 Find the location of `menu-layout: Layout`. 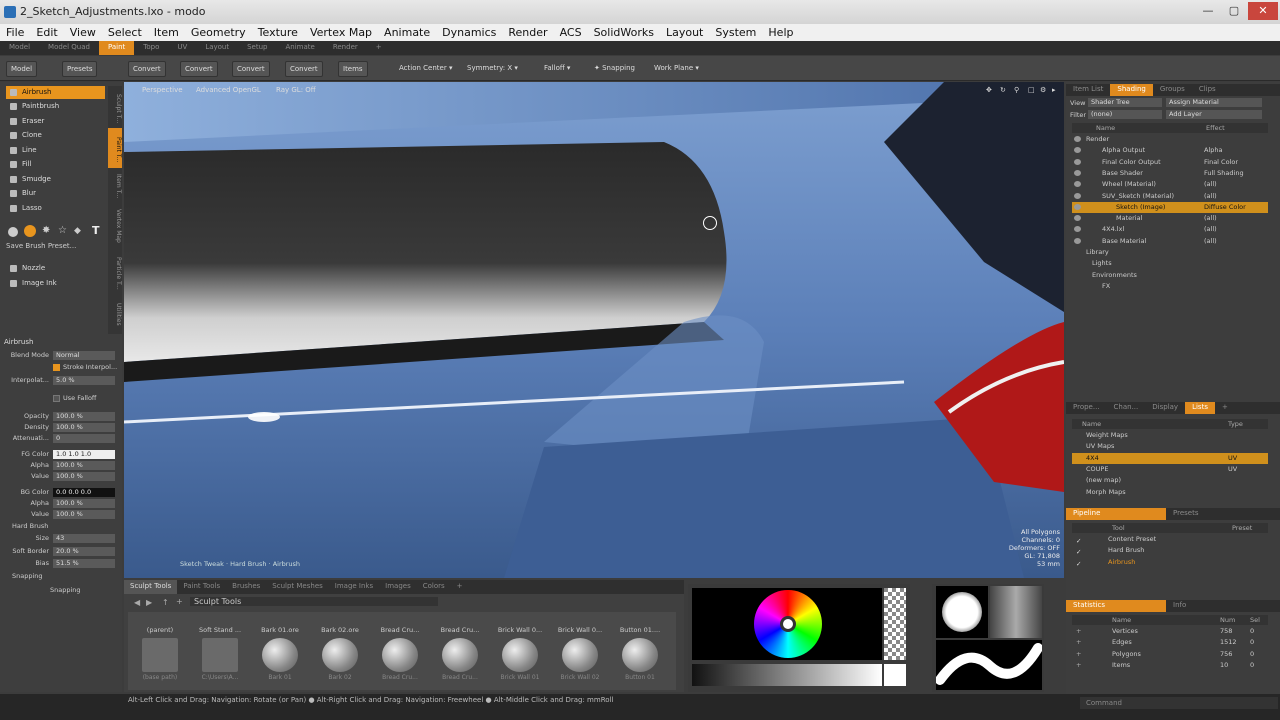

menu-layout: Layout is located at coordinates (684, 32).